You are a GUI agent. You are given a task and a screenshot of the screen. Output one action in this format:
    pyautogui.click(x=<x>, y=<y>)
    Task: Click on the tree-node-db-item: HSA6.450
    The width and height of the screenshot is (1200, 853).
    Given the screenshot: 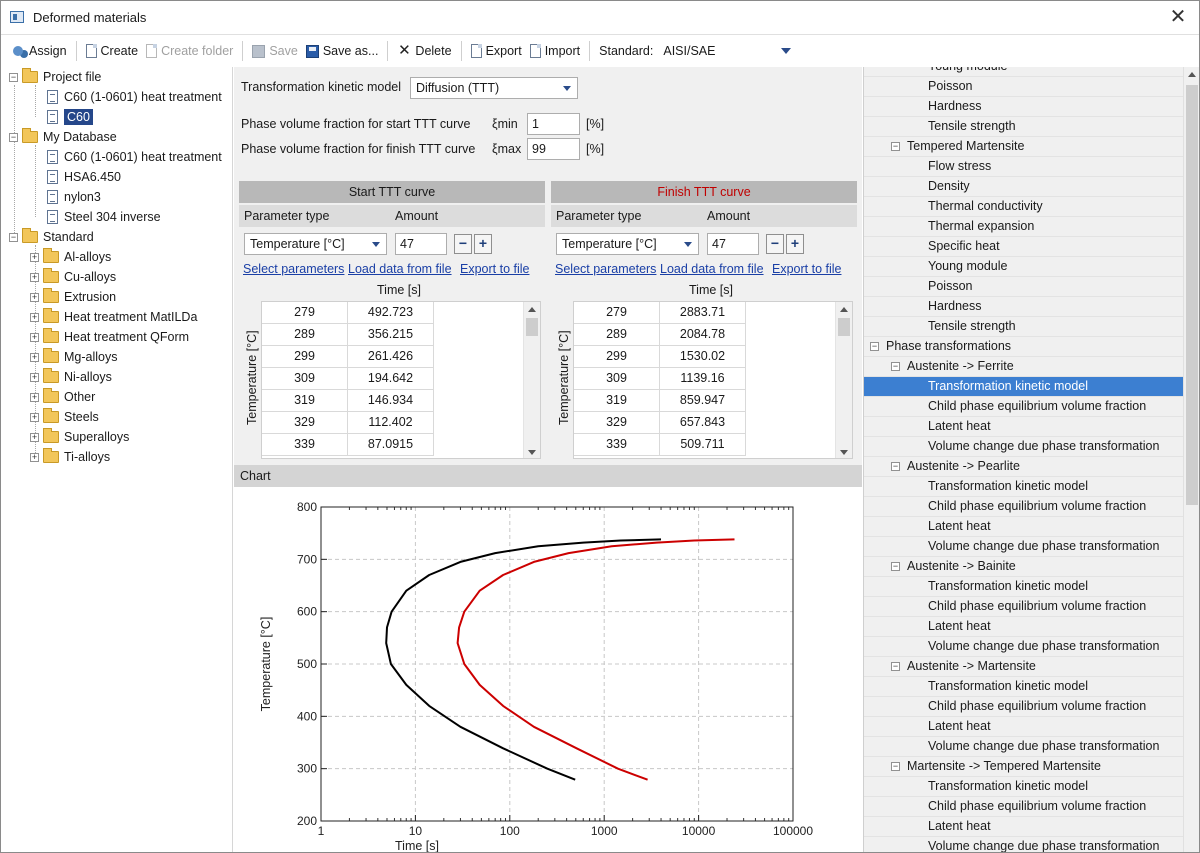 What is the action you would take?
    pyautogui.click(x=84, y=177)
    